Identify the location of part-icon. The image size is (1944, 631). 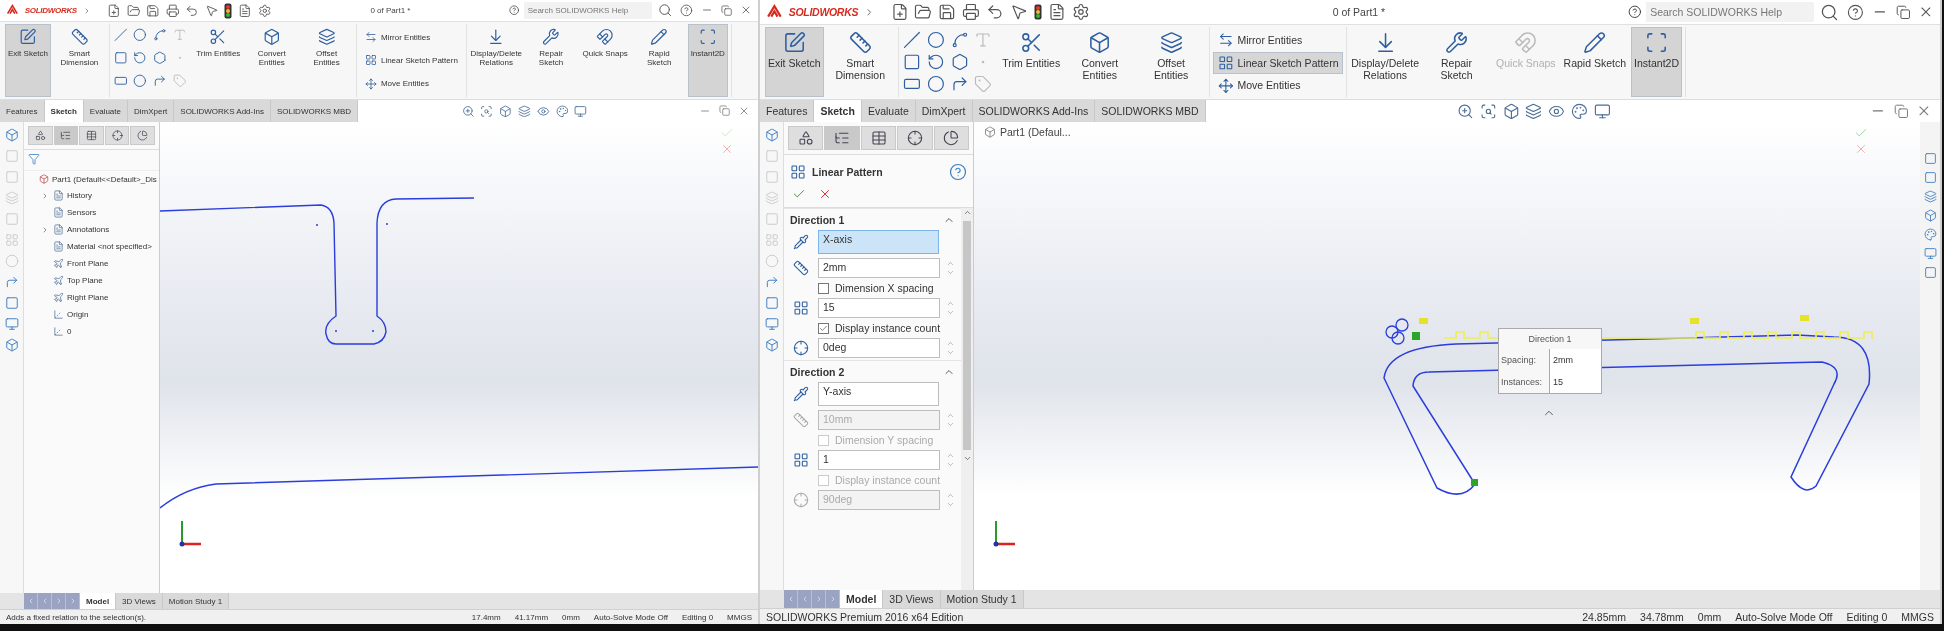
(44, 179).